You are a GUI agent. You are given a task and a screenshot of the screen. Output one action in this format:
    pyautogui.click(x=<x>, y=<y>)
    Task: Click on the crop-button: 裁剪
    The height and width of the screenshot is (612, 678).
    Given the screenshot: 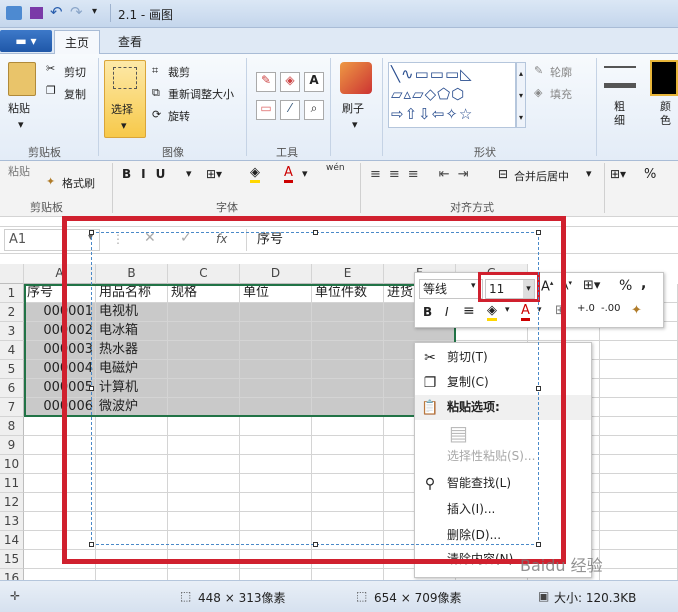 What is the action you would take?
    pyautogui.click(x=179, y=72)
    